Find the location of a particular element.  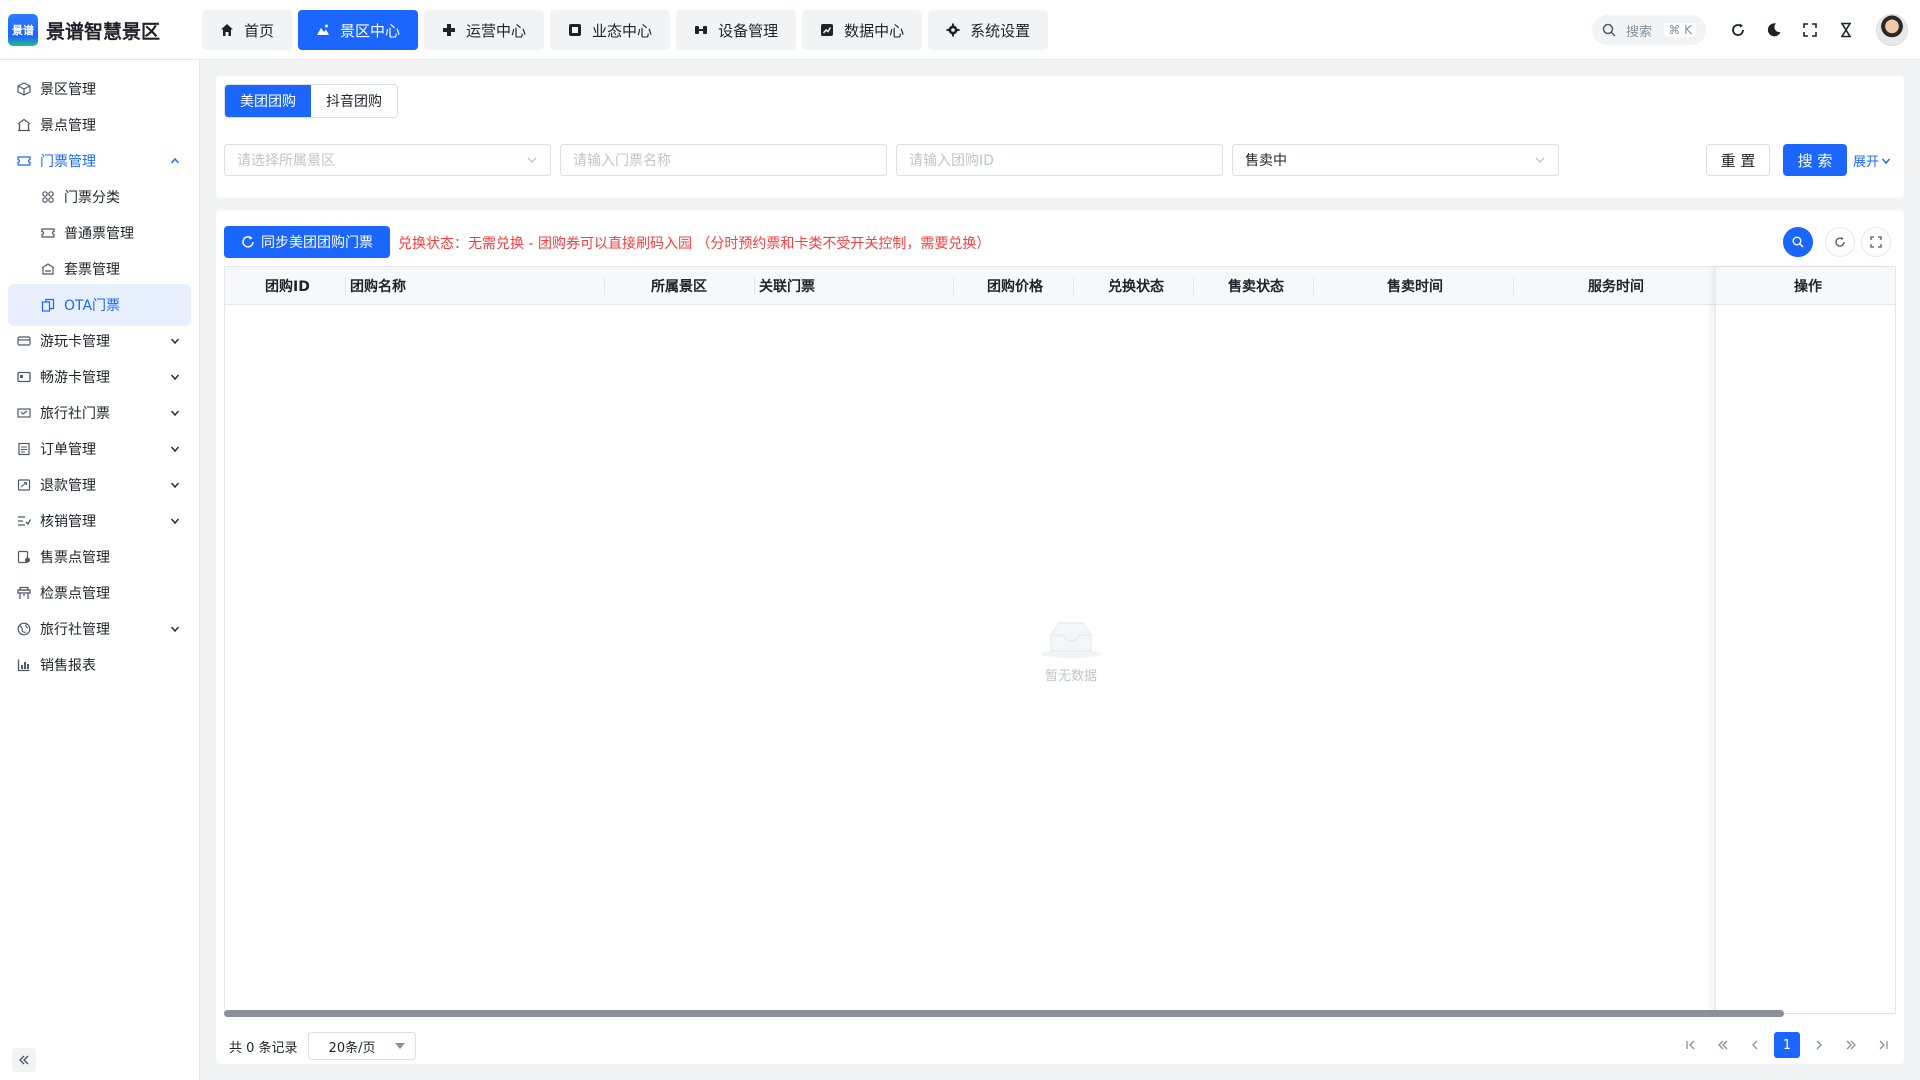

column-header-group-name: 团购名称 is located at coordinates (378, 286).